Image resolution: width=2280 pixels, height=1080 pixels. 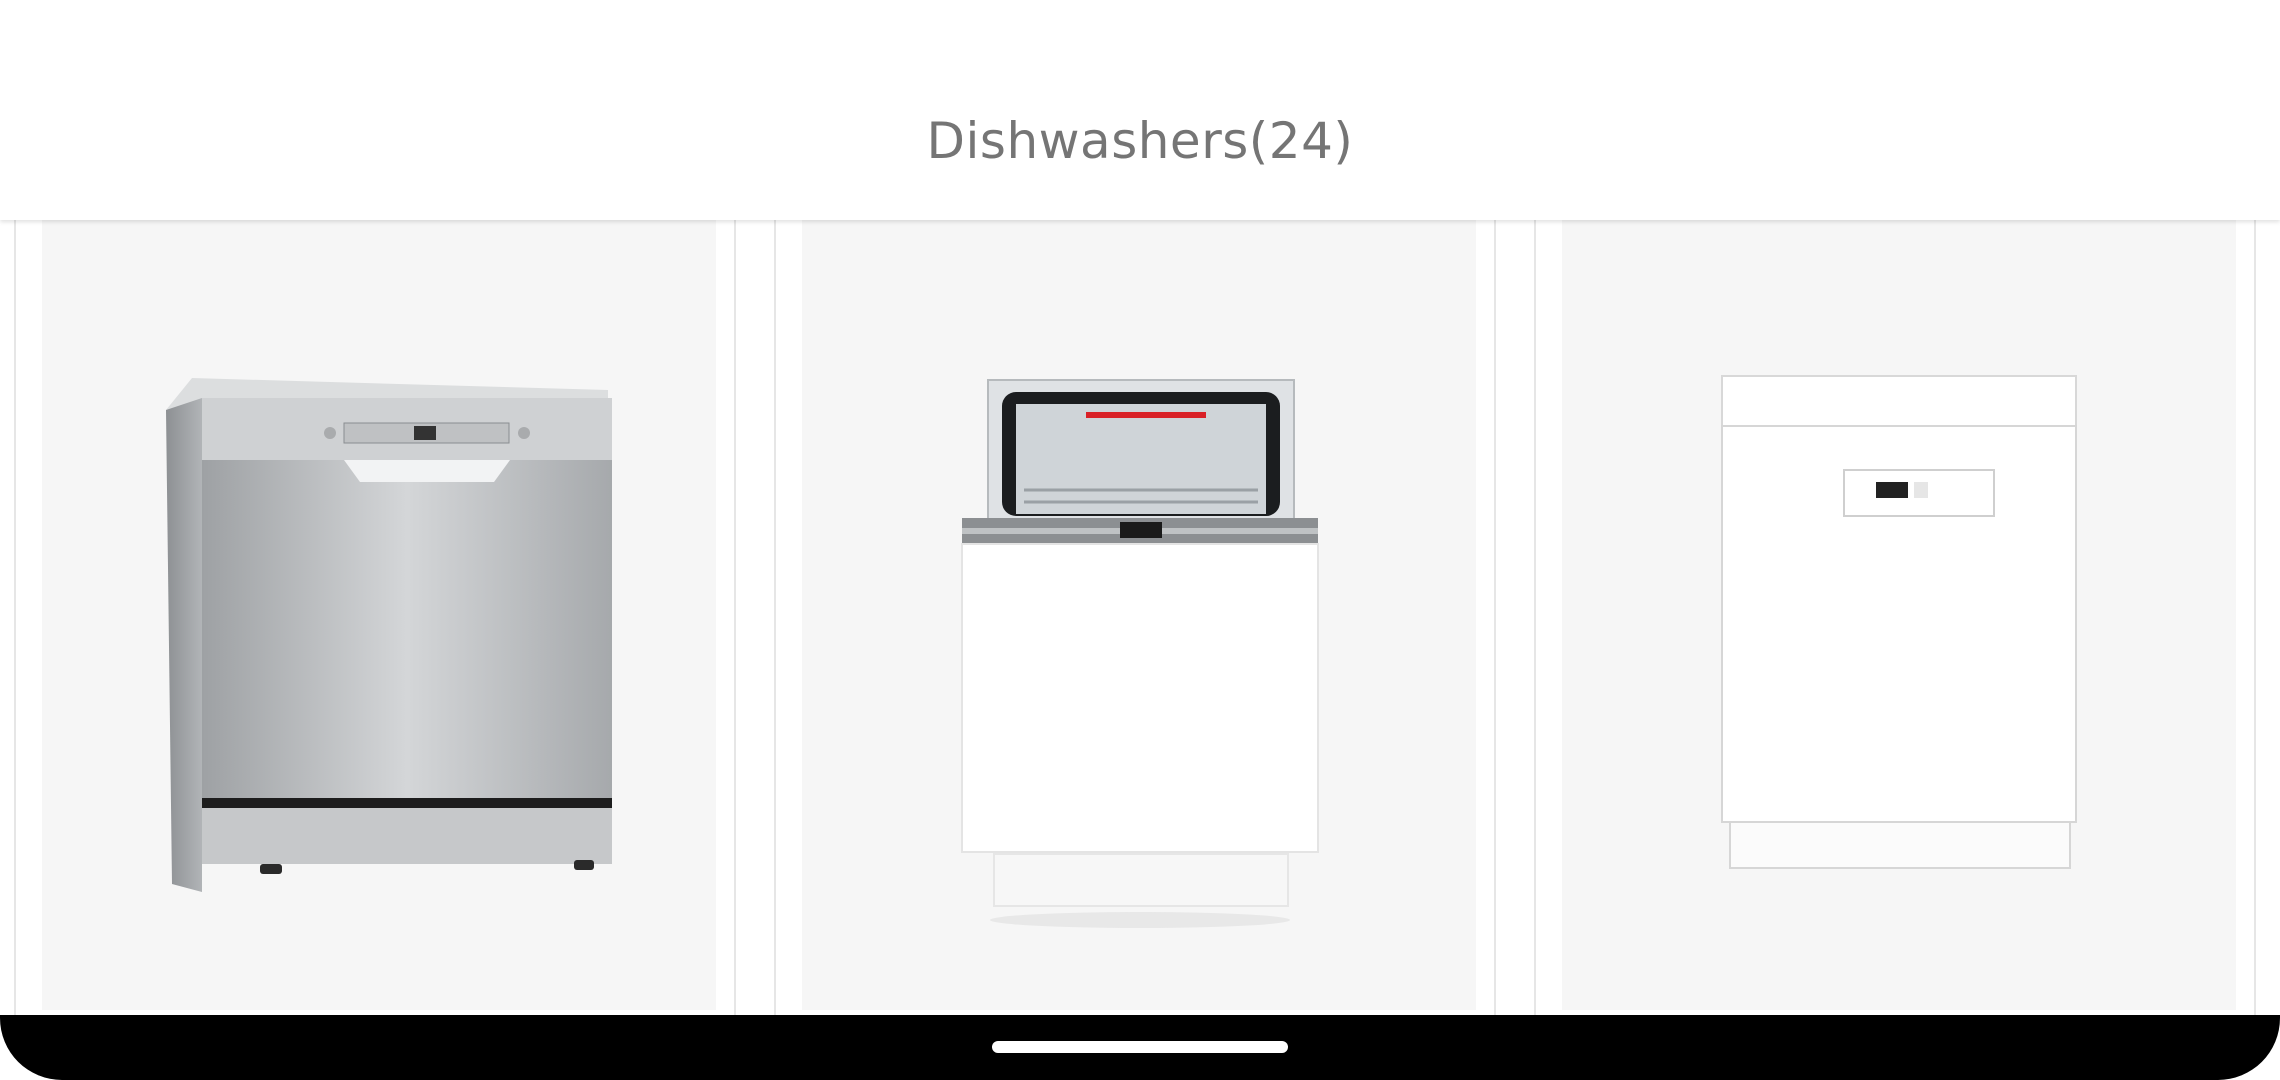 I want to click on home-indicator, so click(x=1140, y=1047).